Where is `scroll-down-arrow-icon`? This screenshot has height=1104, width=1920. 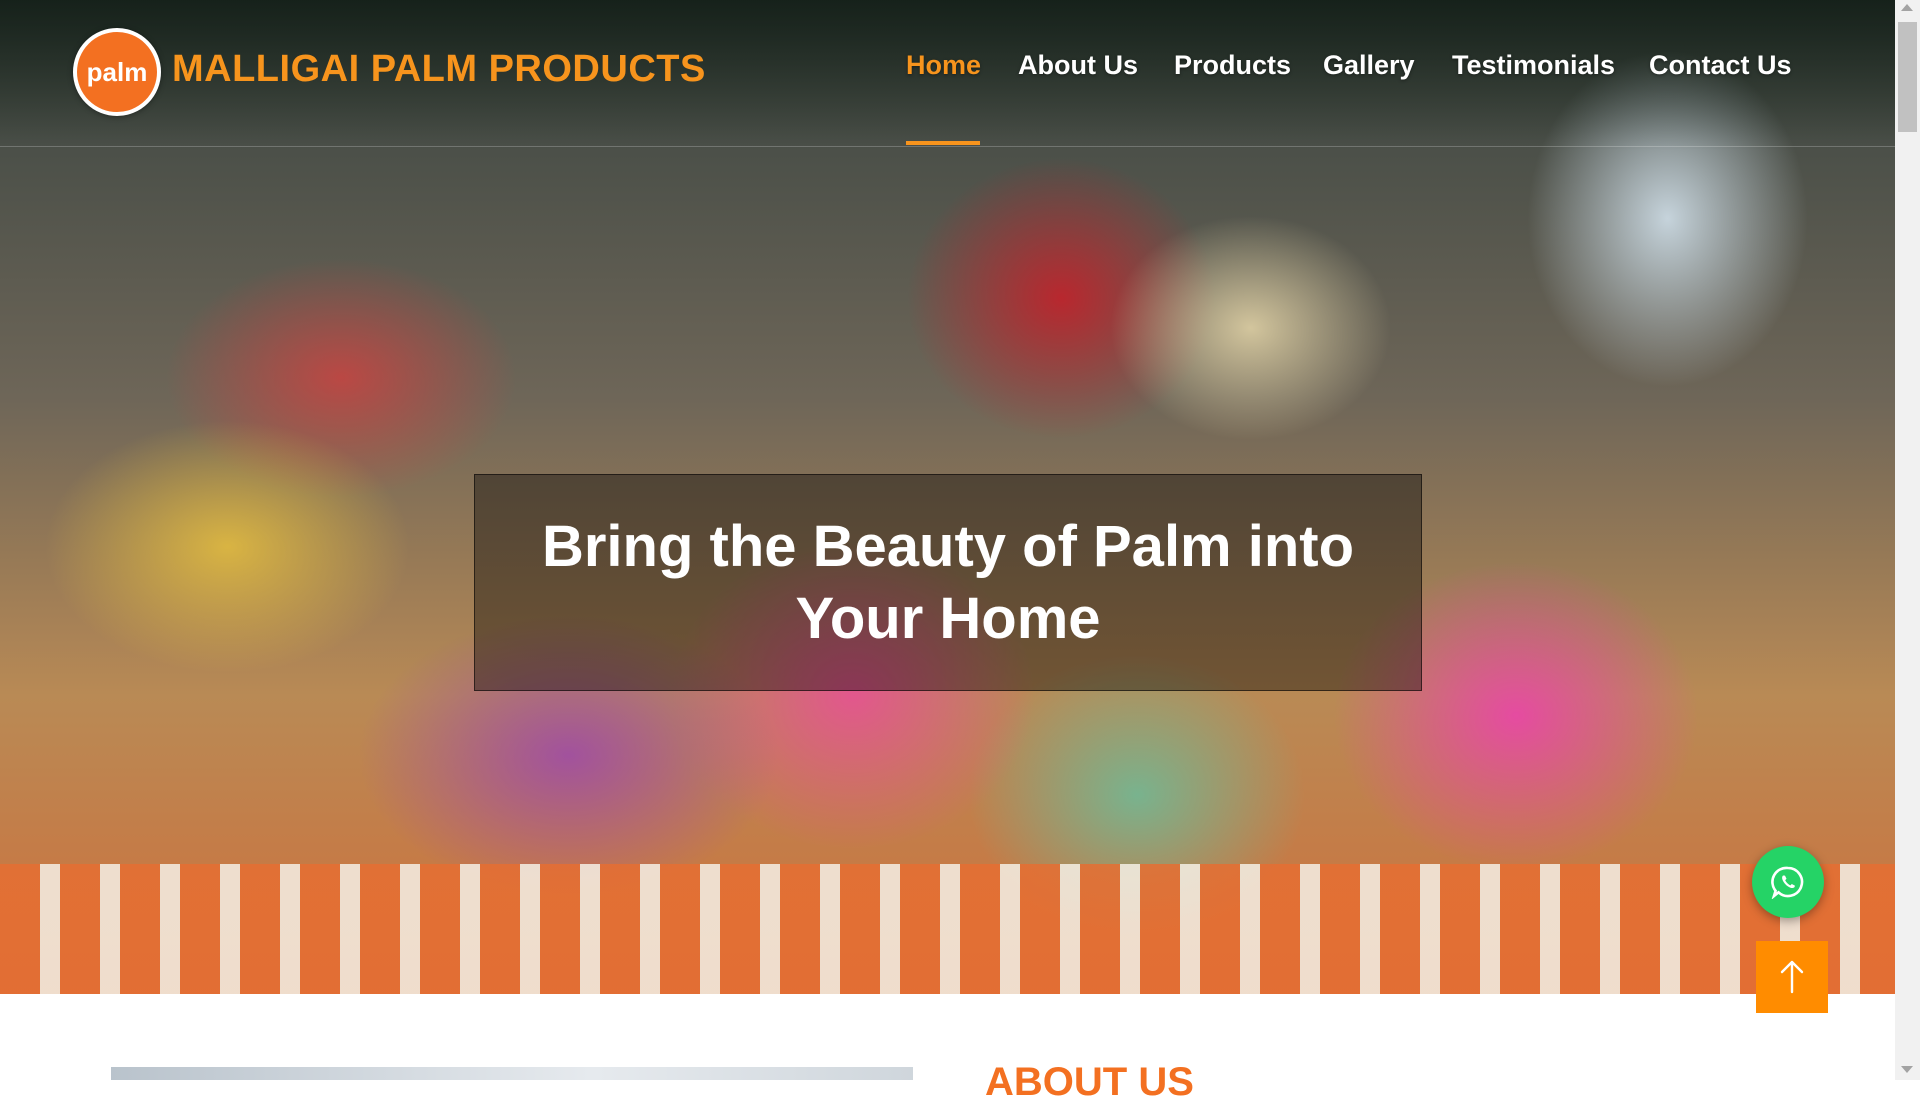
scroll-down-arrow-icon is located at coordinates (1907, 1069).